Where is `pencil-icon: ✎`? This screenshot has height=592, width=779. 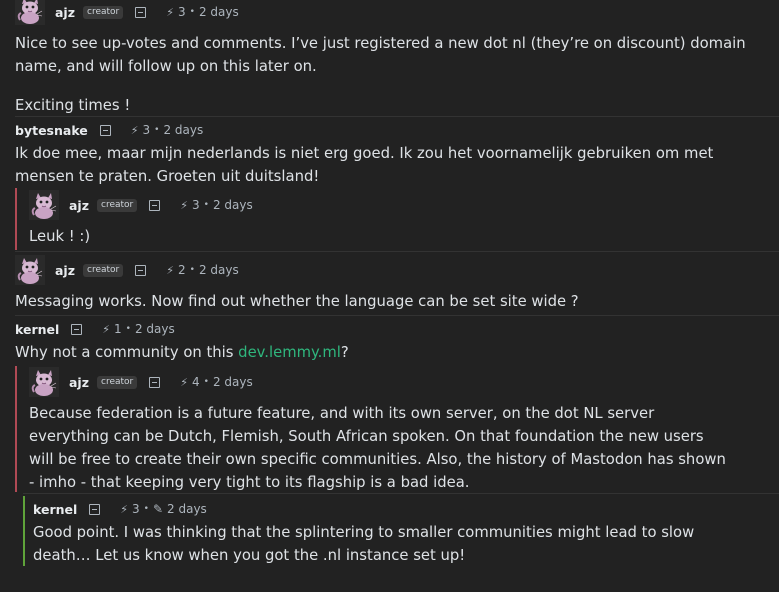
pencil-icon: ✎ is located at coordinates (158, 509).